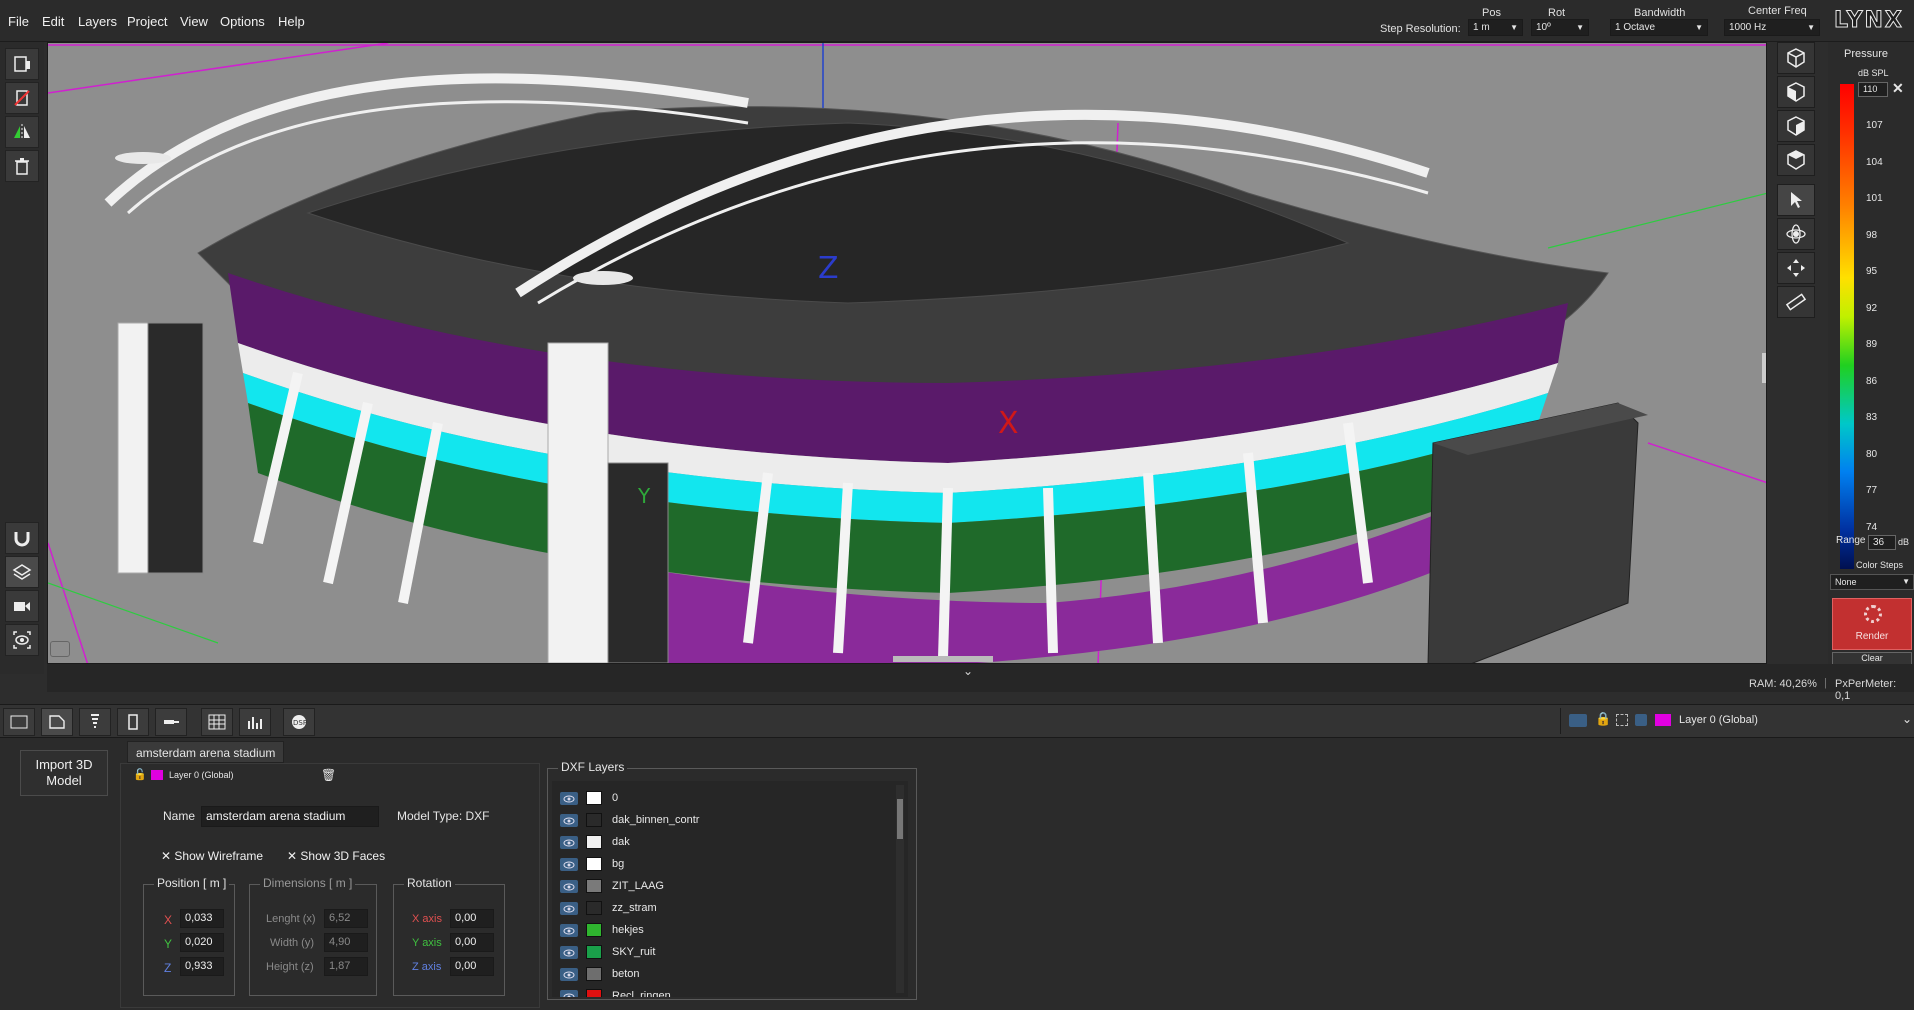 The height and width of the screenshot is (1010, 1914). I want to click on view-front-button, so click(1796, 92).